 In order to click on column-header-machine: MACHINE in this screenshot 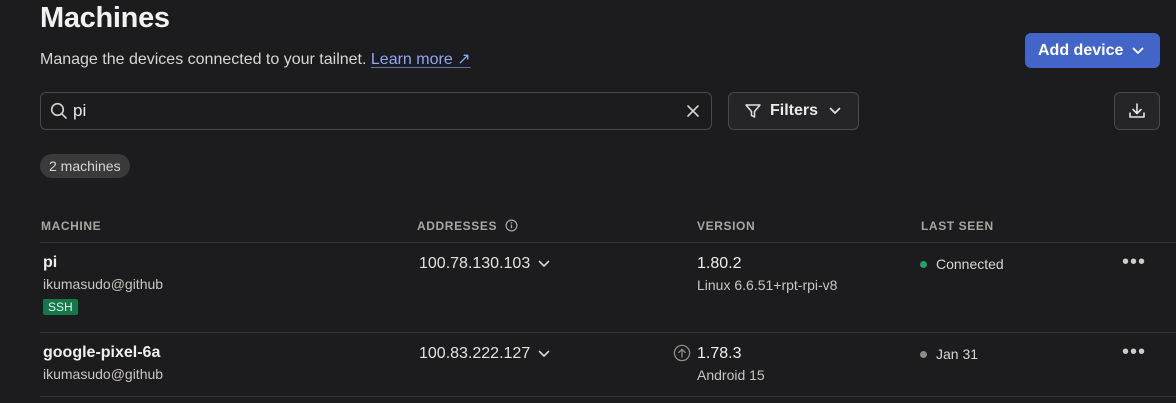, I will do `click(71, 226)`.